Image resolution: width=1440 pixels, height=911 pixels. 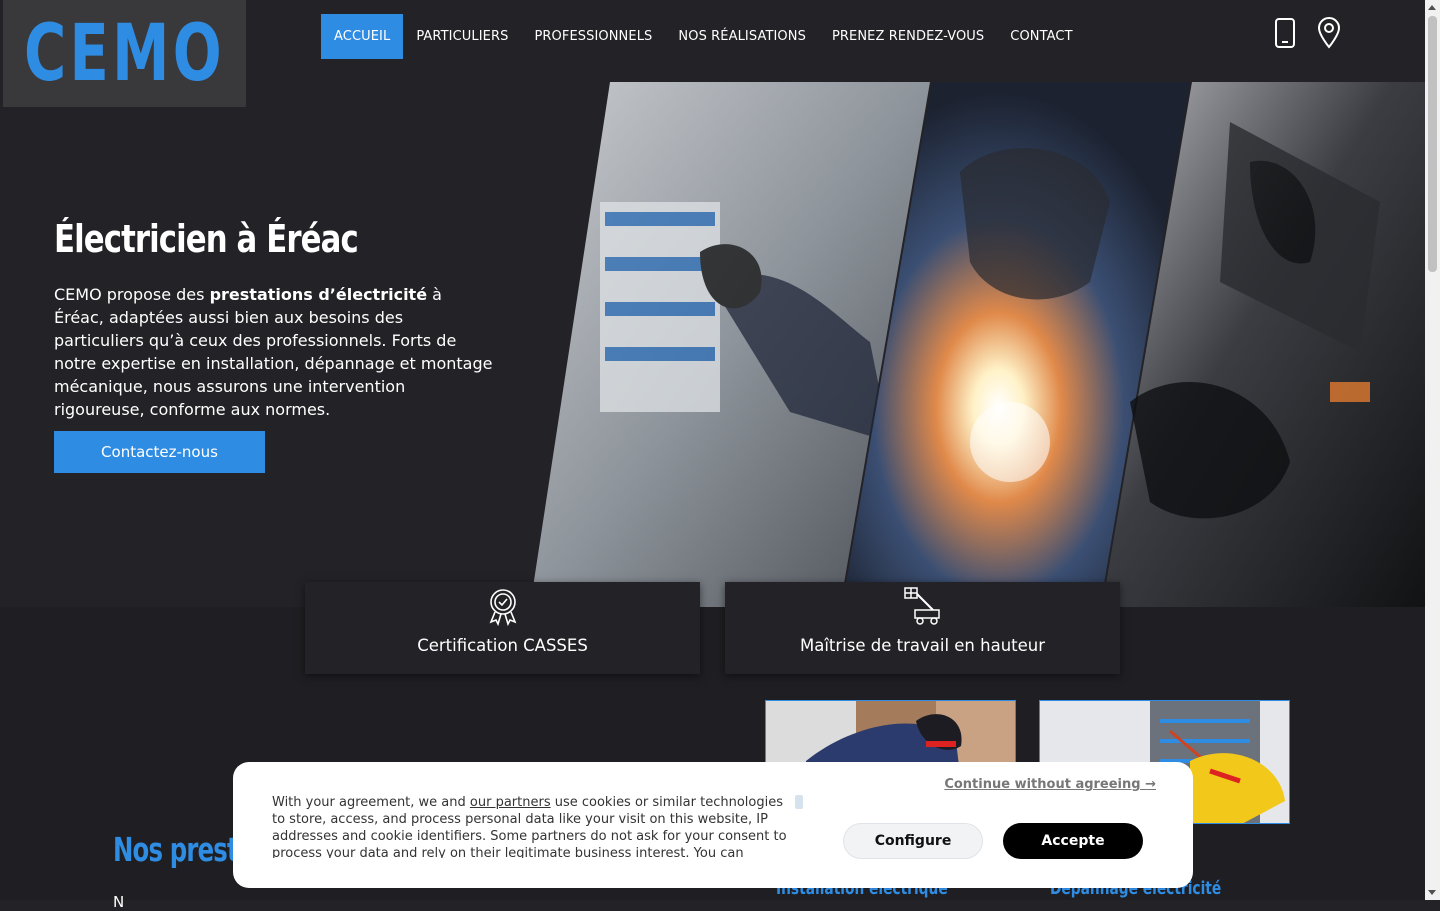 What do you see at coordinates (159, 452) in the screenshot?
I see `contact-button: Contactez-nous` at bounding box center [159, 452].